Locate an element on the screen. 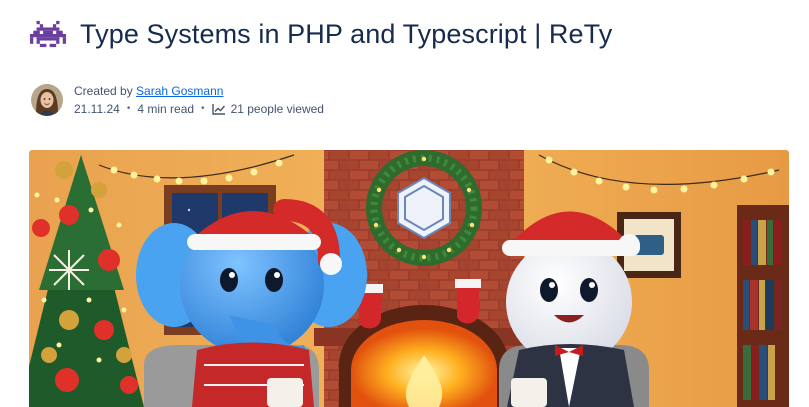 The width and height of the screenshot is (809, 407). trend-chart-icon is located at coordinates (218, 109).